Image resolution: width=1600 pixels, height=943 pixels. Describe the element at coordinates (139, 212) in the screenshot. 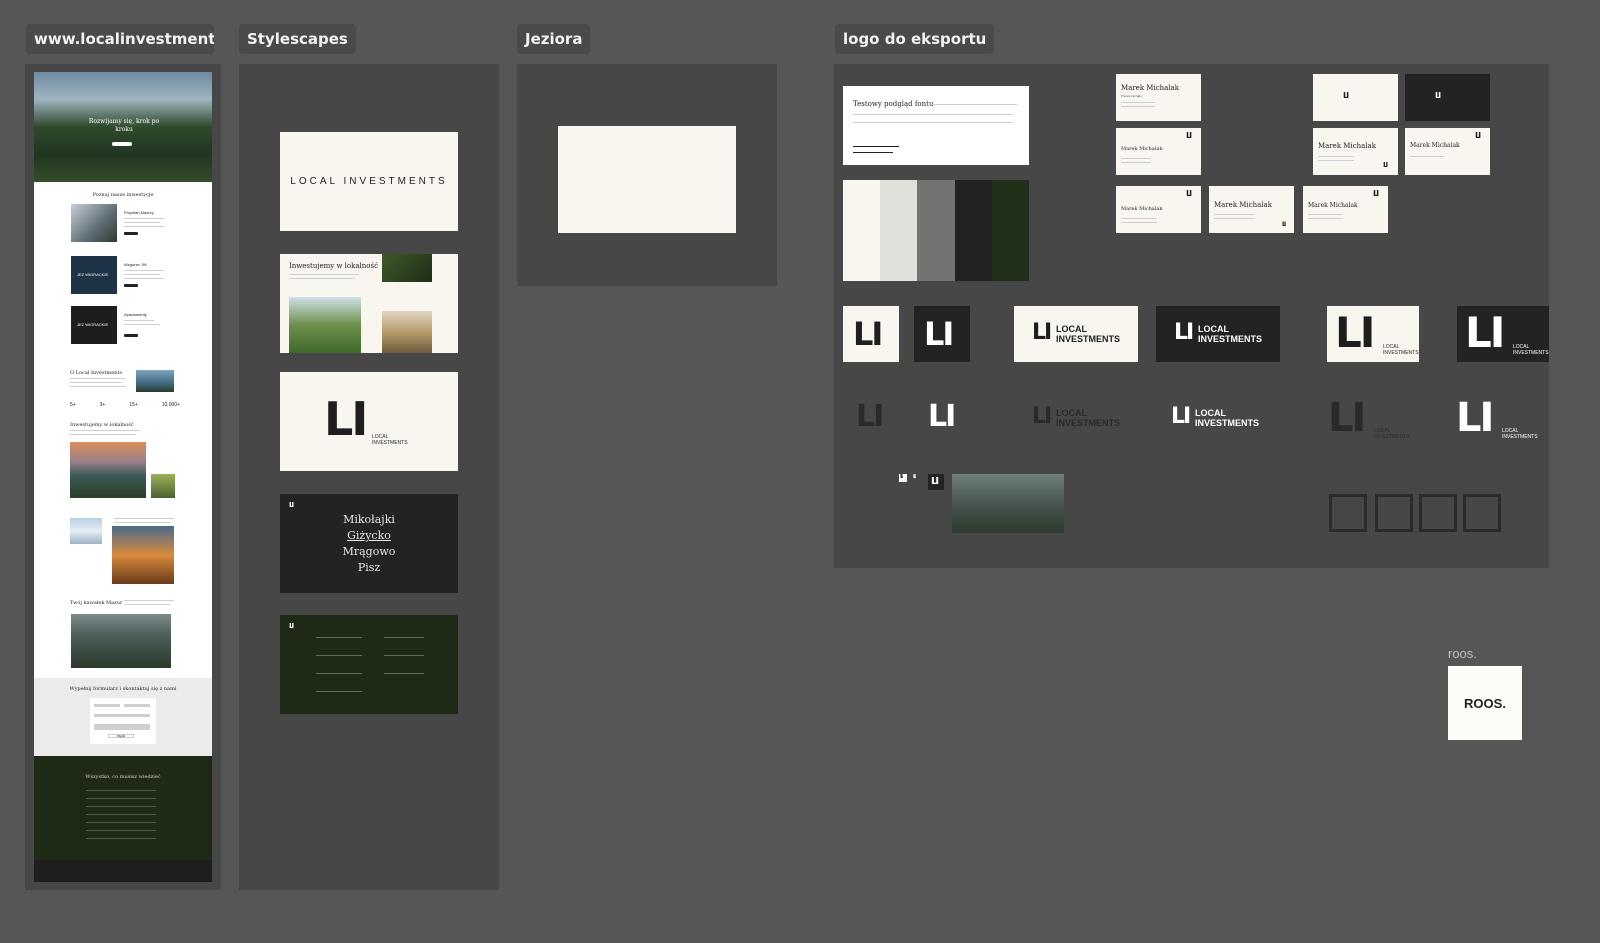

I see `invest-item-1: Przystań Mazury` at that location.